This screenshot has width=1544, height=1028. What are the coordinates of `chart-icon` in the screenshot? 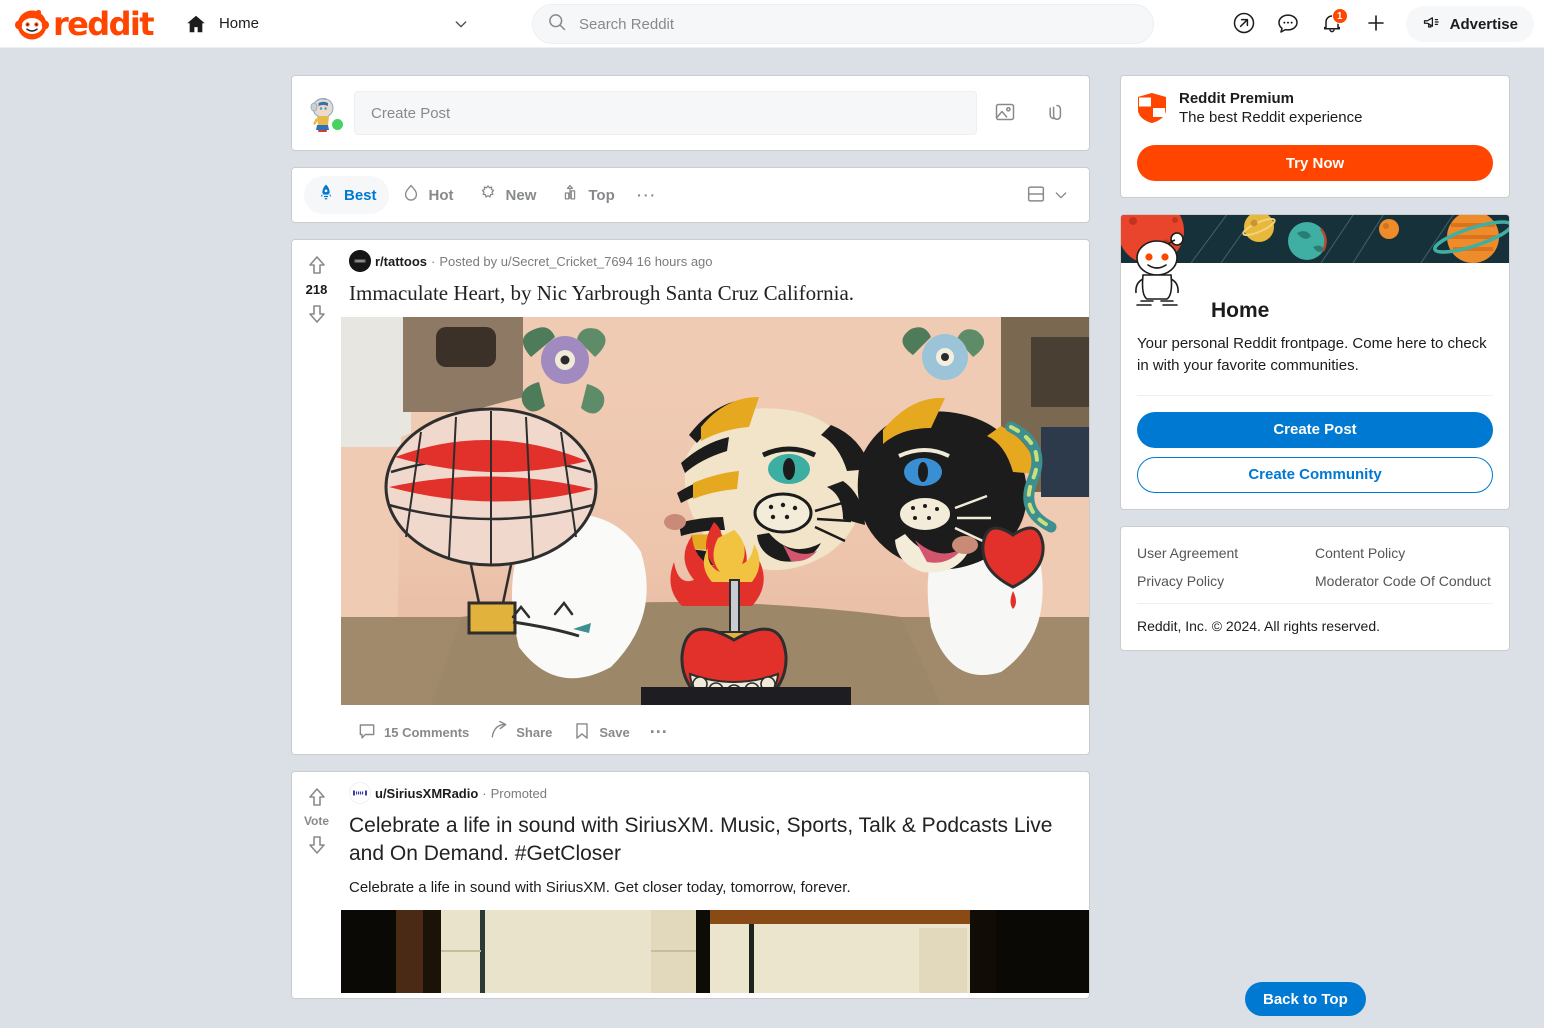 It's located at (570, 195).